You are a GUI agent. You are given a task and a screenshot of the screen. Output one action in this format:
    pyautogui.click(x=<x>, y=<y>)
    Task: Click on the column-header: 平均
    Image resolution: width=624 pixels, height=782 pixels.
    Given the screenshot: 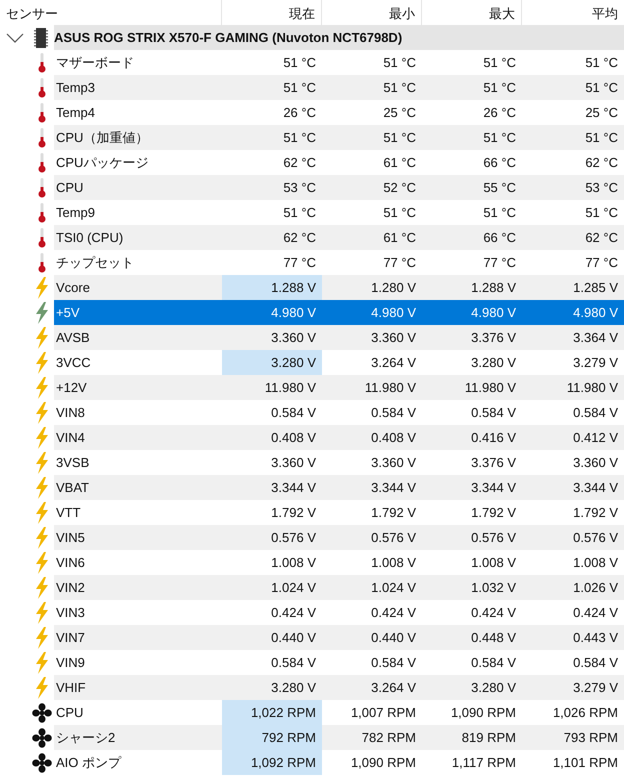 What is the action you would take?
    pyautogui.click(x=573, y=12)
    